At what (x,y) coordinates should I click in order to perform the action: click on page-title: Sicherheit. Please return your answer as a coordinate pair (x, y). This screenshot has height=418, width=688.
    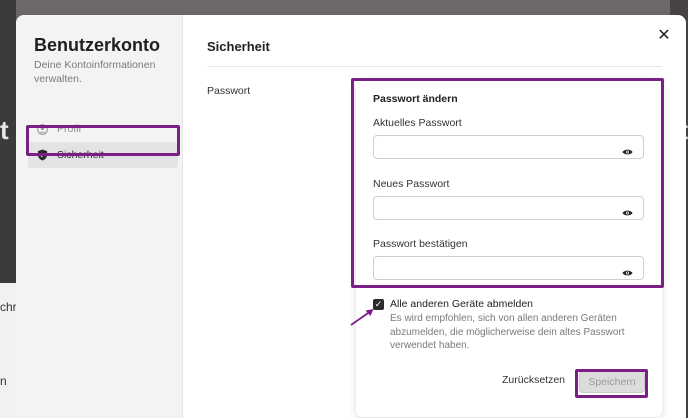
    Looking at the image, I should click on (238, 46).